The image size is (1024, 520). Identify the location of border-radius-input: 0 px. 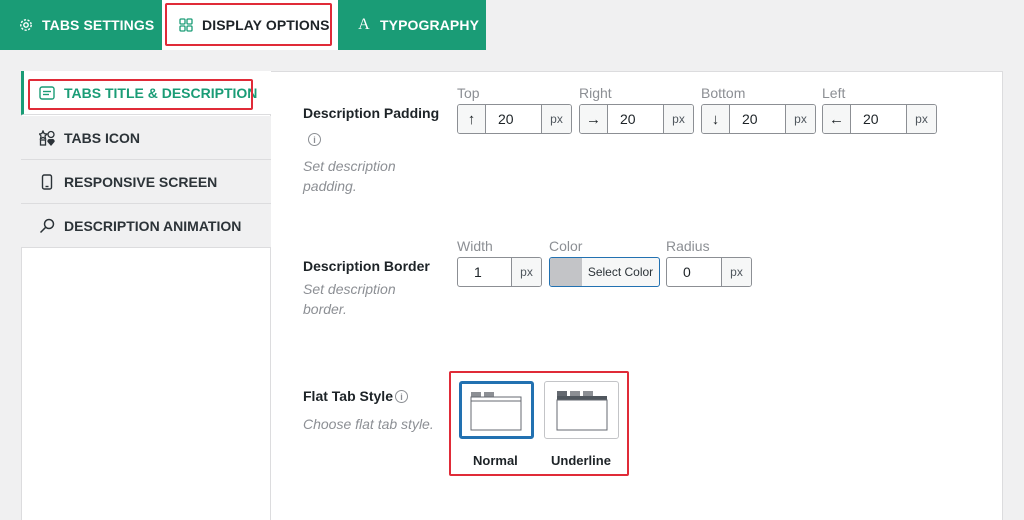
(709, 272).